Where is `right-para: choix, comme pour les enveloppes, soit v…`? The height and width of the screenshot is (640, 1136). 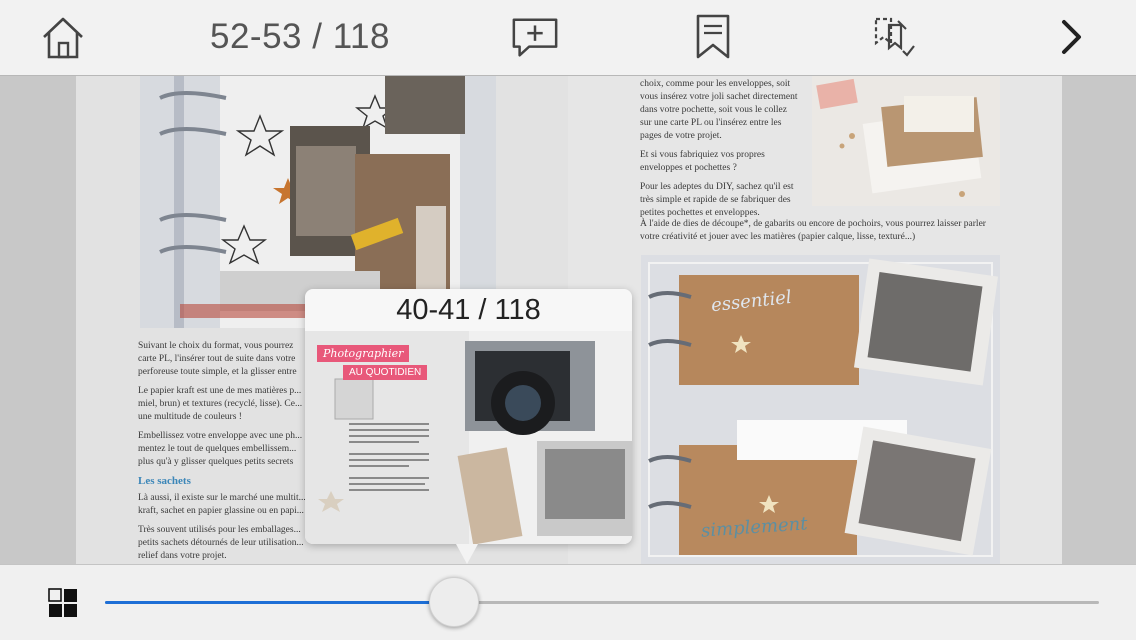
right-para: choix, comme pour les enveloppes, soit v… is located at coordinates (719, 110).